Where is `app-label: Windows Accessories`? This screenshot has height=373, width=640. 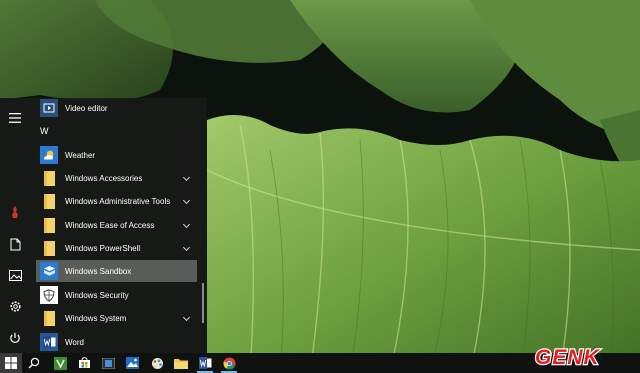 app-label: Windows Accessories is located at coordinates (104, 178).